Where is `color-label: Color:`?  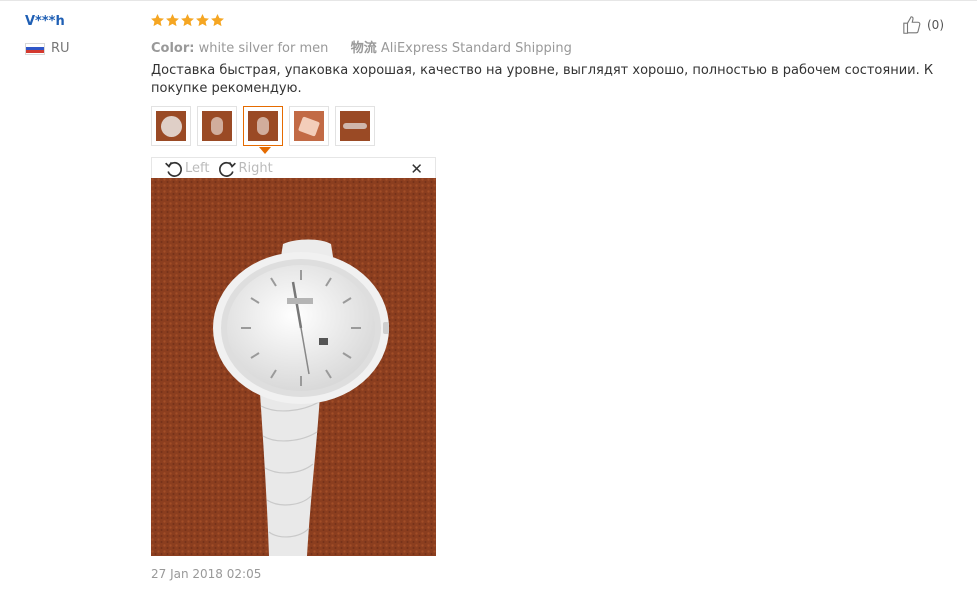 color-label: Color: is located at coordinates (173, 48).